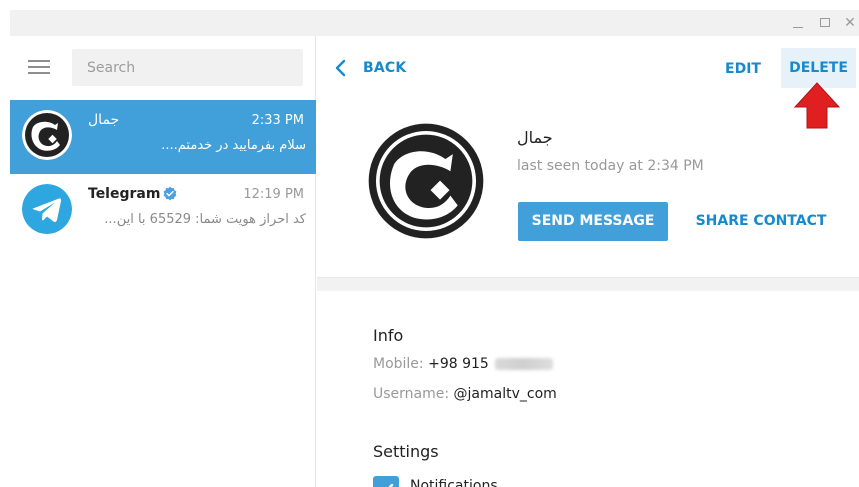 The width and height of the screenshot is (859, 487). I want to click on telegram-logo-icon, so click(47, 209).